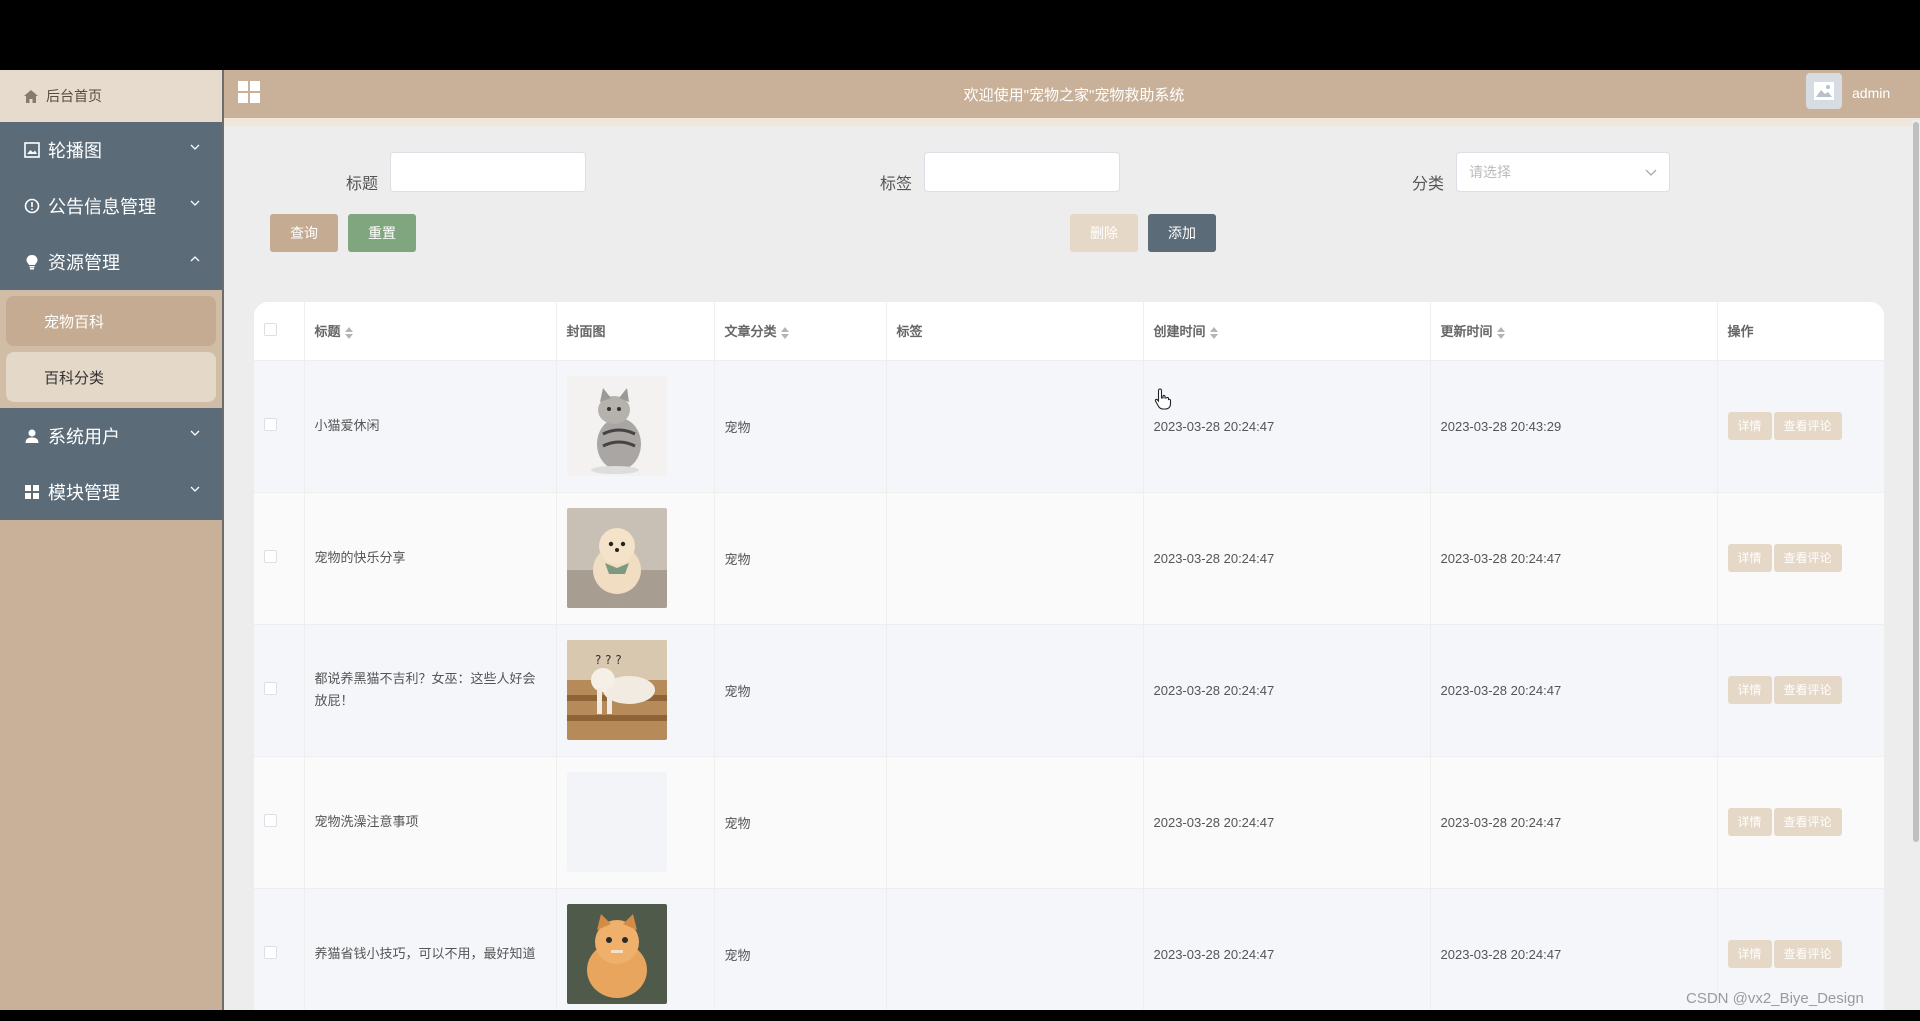 This screenshot has width=1920, height=1021. Describe the element at coordinates (1182, 233) in the screenshot. I see `add-button: 添加` at that location.